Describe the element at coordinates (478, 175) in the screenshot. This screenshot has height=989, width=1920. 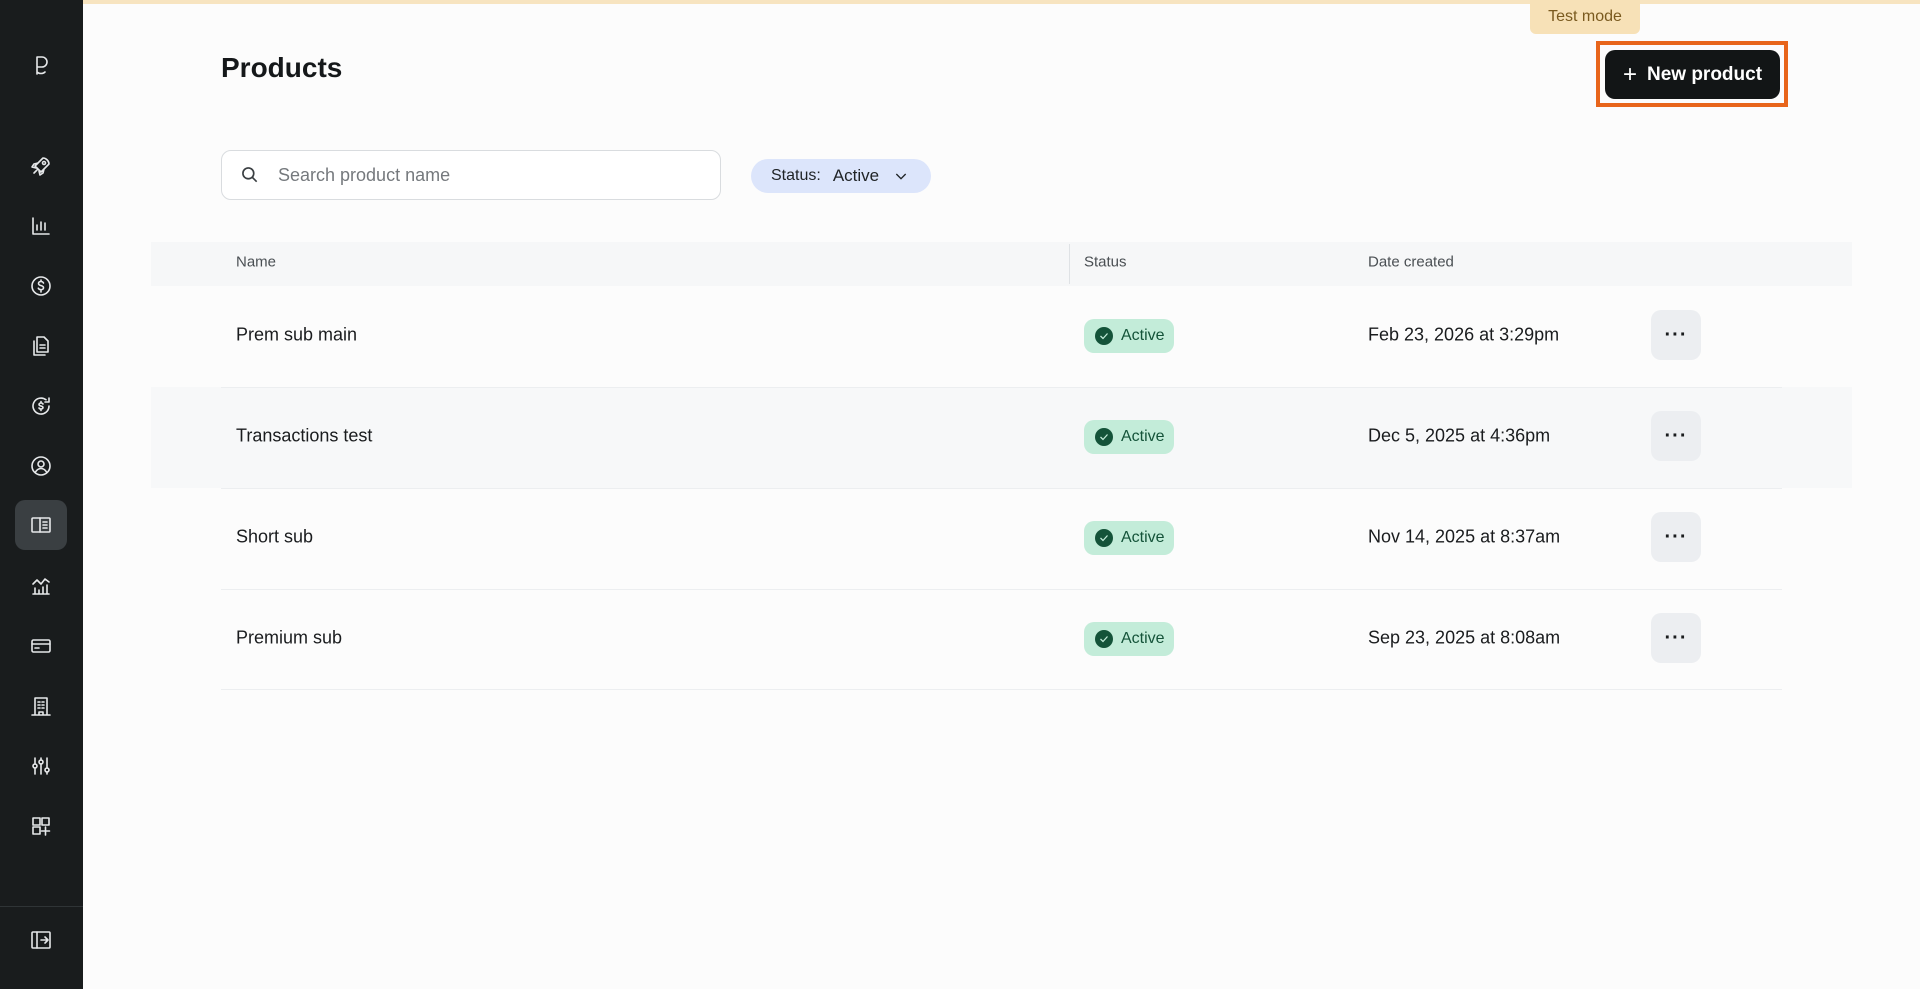
I see `search-input` at that location.